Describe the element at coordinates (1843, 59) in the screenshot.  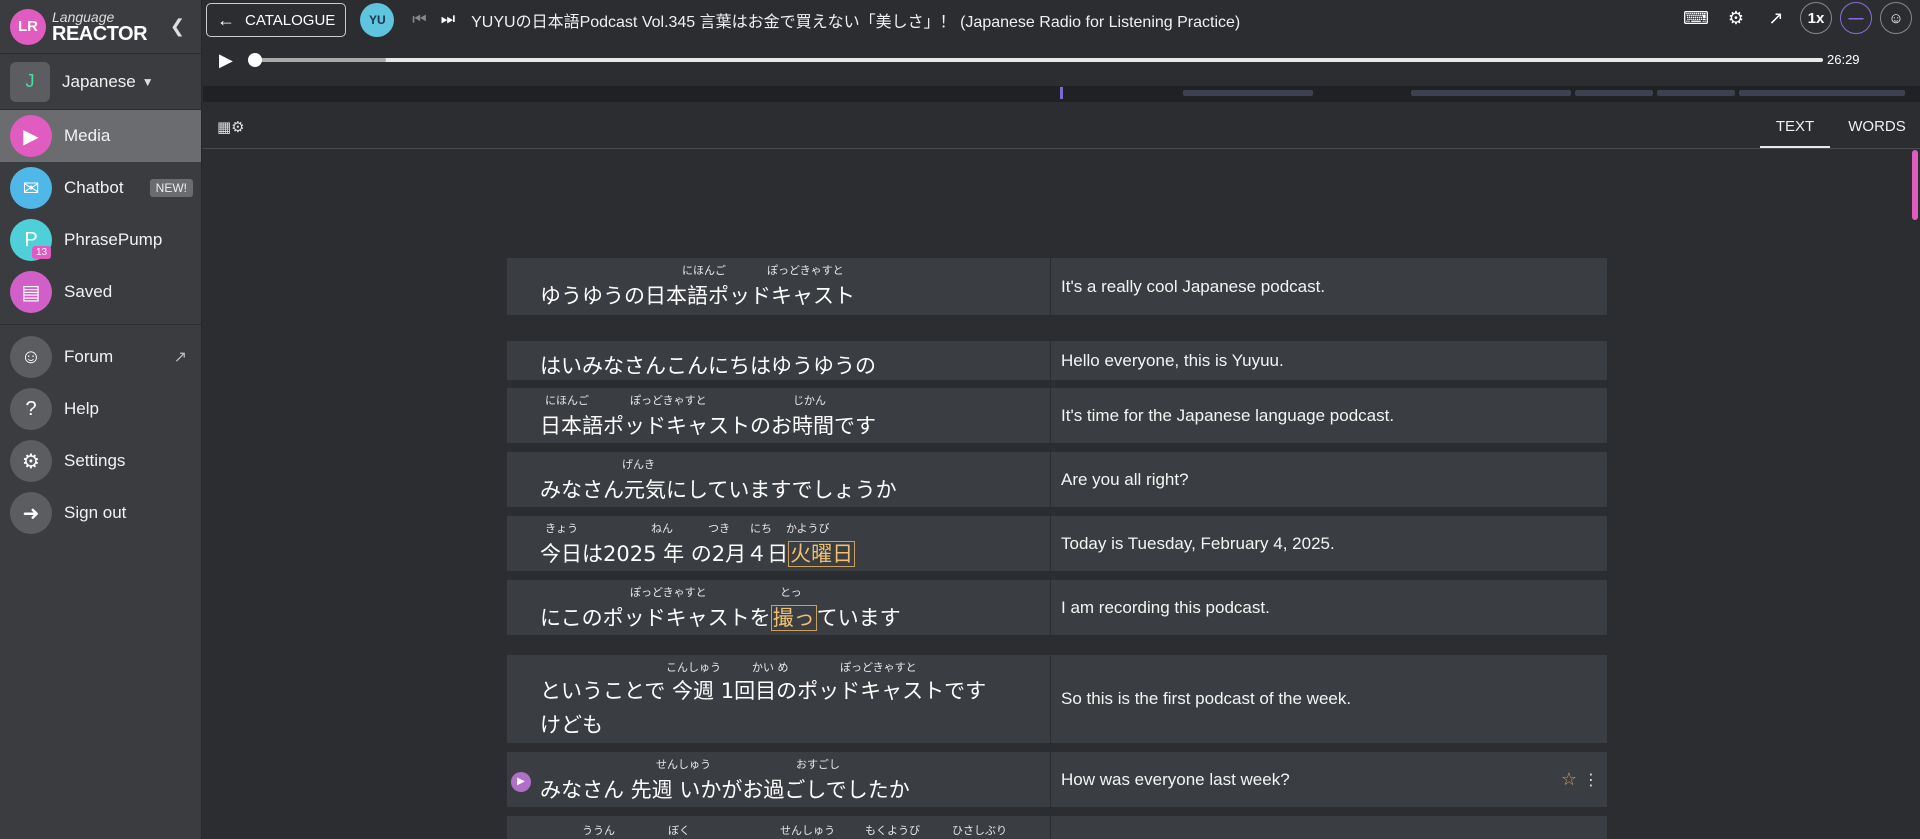
I see `duration-label: 26:29` at that location.